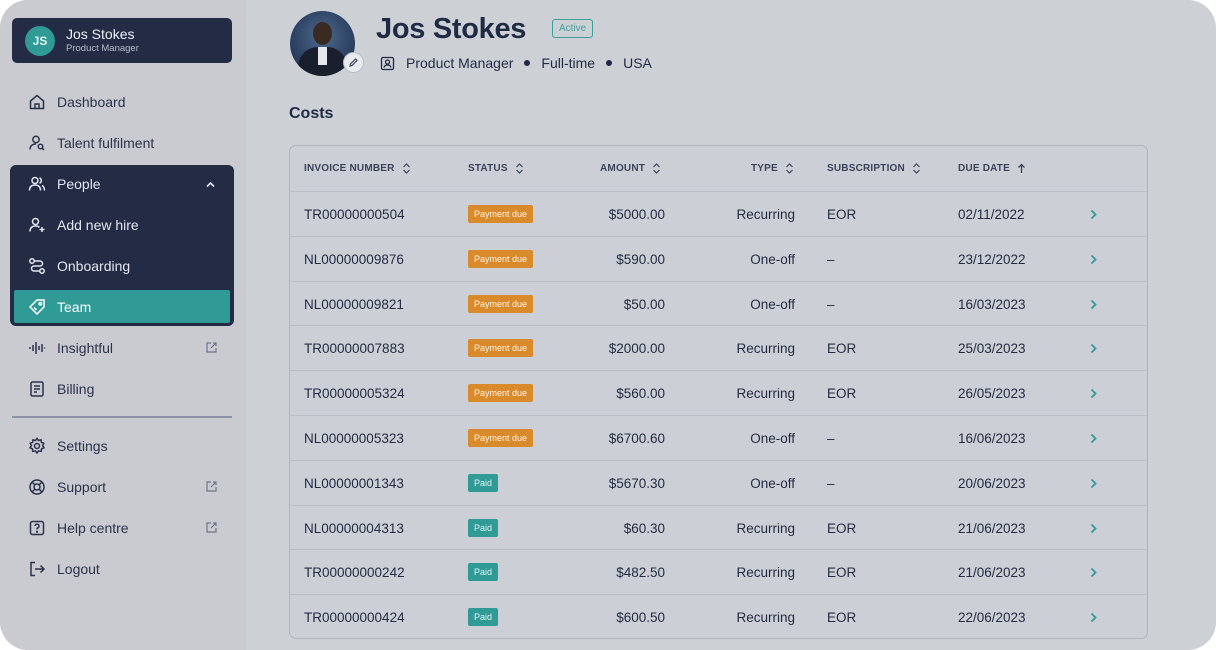  I want to click on profile-job-title: Product Manager, so click(460, 63).